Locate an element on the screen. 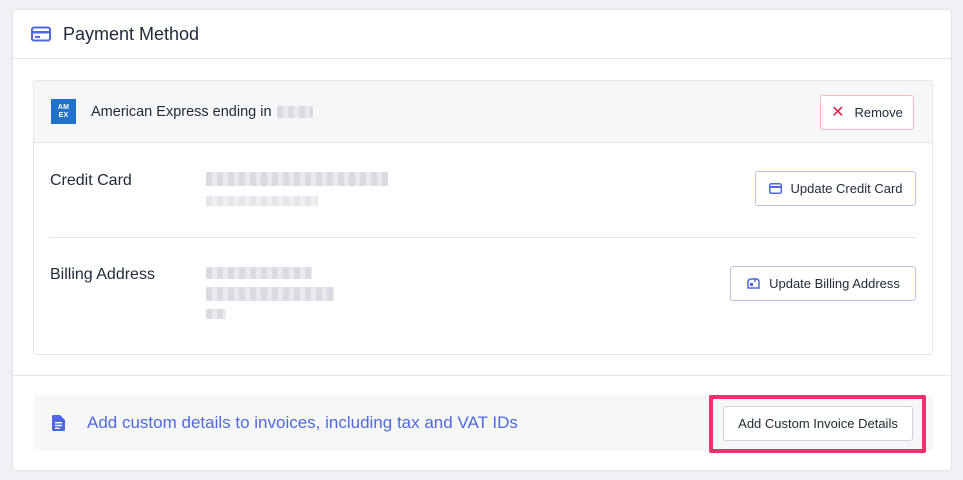 The image size is (963, 480). document-icon is located at coordinates (58, 423).